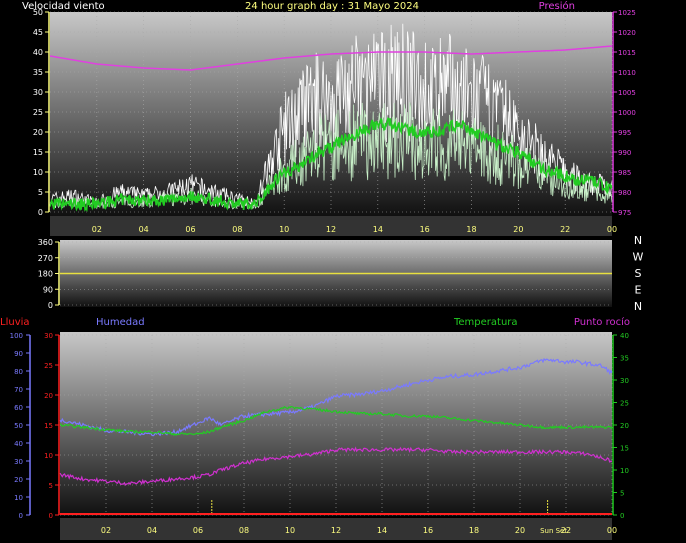 The image size is (686, 543). Describe the element at coordinates (15, 322) in the screenshot. I see `rain-title: Lluvia` at that location.